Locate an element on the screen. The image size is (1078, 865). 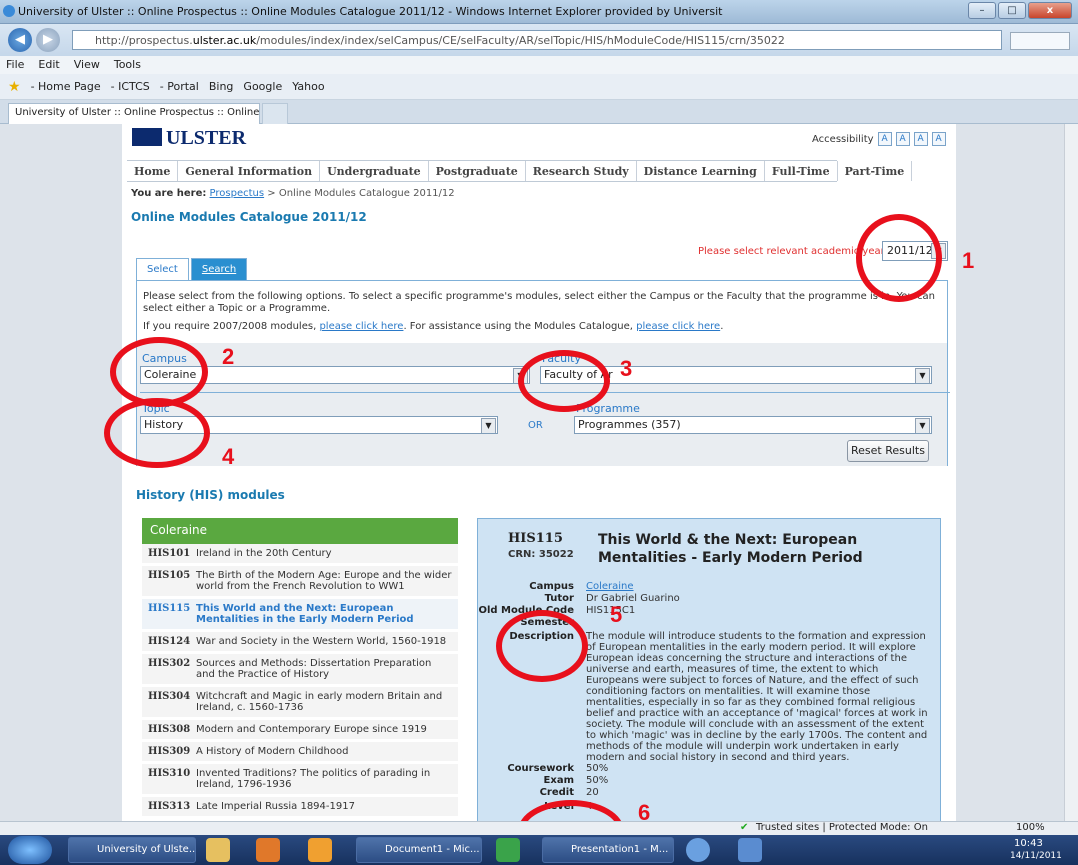
modules-heading: History (HIS) modules is located at coordinates (210, 495).